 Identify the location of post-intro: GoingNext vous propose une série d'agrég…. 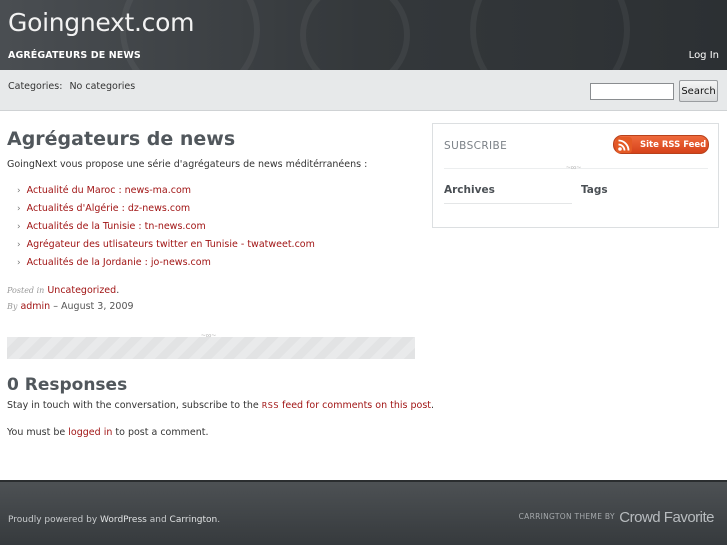
(187, 164).